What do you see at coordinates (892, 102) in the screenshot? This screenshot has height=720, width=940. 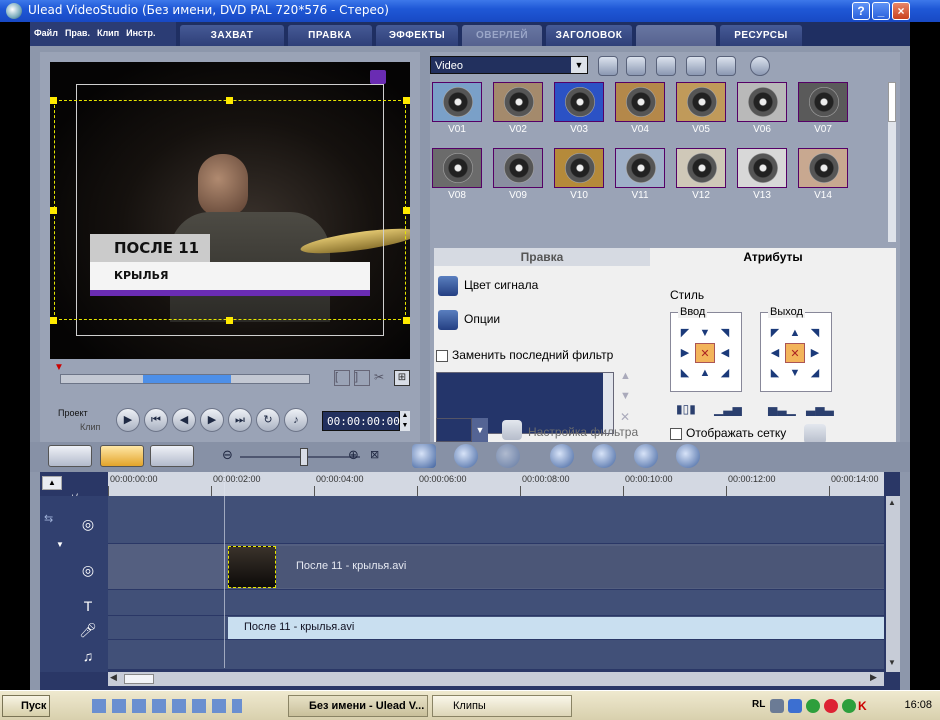 I see `library-scroll-thumb` at bounding box center [892, 102].